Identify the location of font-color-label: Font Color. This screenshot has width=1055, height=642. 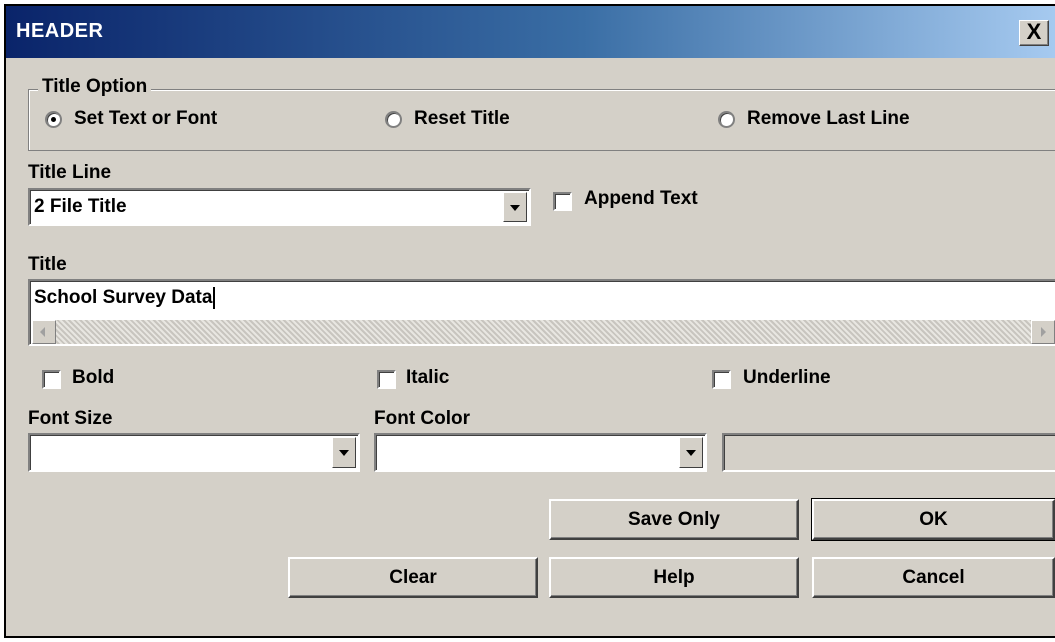
(422, 418).